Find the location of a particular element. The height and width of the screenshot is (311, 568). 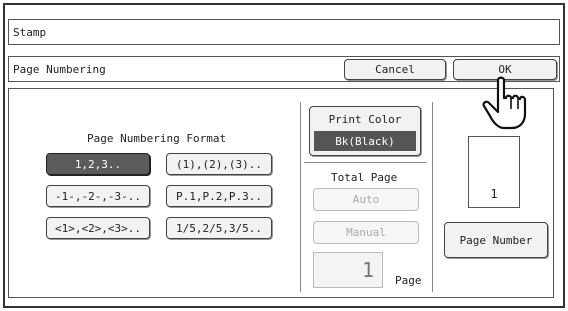

divider-color is located at coordinates (365, 162).